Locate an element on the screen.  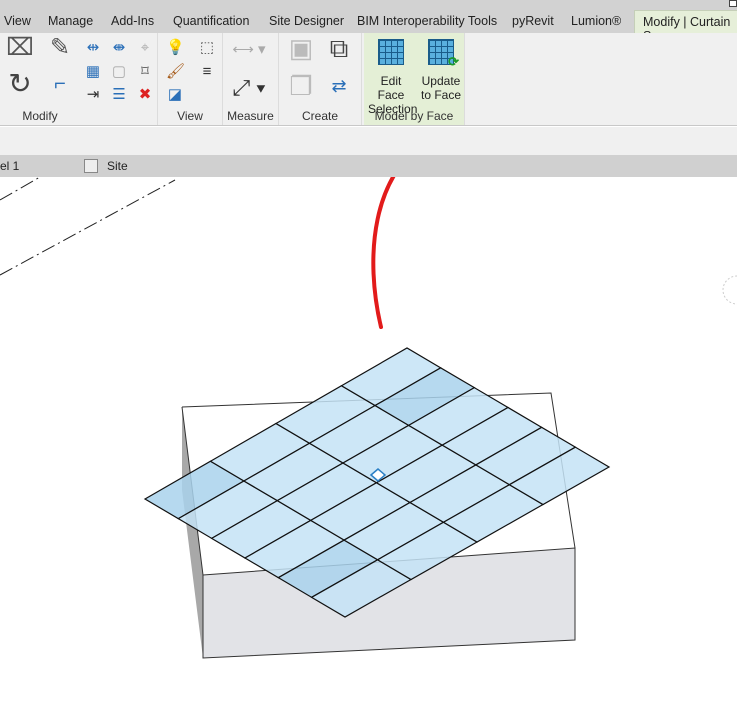
dash-dot-lines is located at coordinates (88, 226).